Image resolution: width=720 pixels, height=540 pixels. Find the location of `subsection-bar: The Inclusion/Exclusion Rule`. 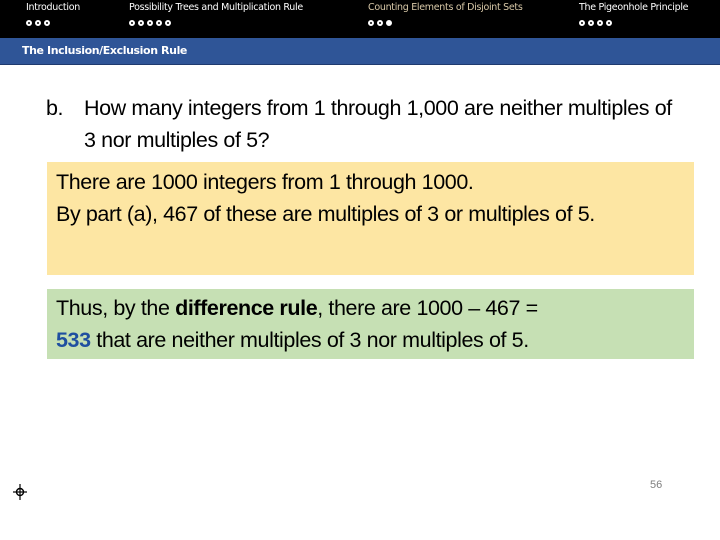

subsection-bar: The Inclusion/Exclusion Rule is located at coordinates (360, 51).